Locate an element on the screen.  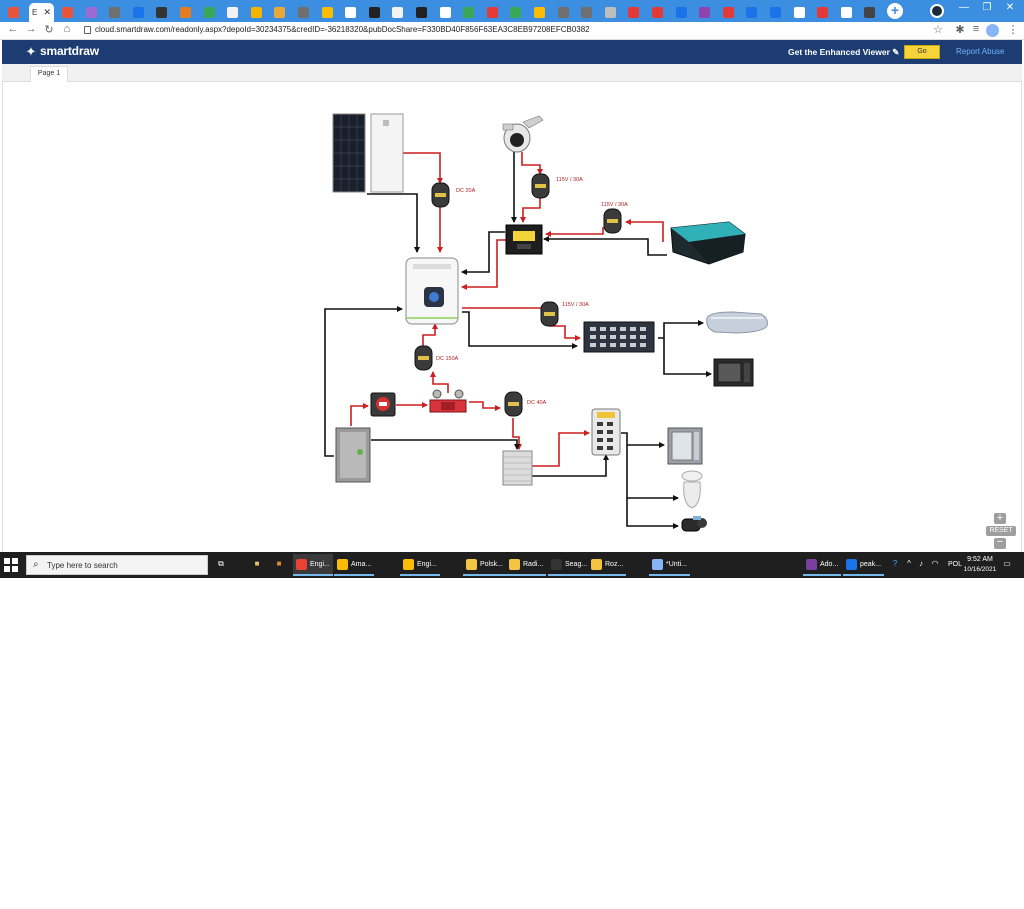
wire-inverter-to-fuse30 is located at coordinates (506, 310).